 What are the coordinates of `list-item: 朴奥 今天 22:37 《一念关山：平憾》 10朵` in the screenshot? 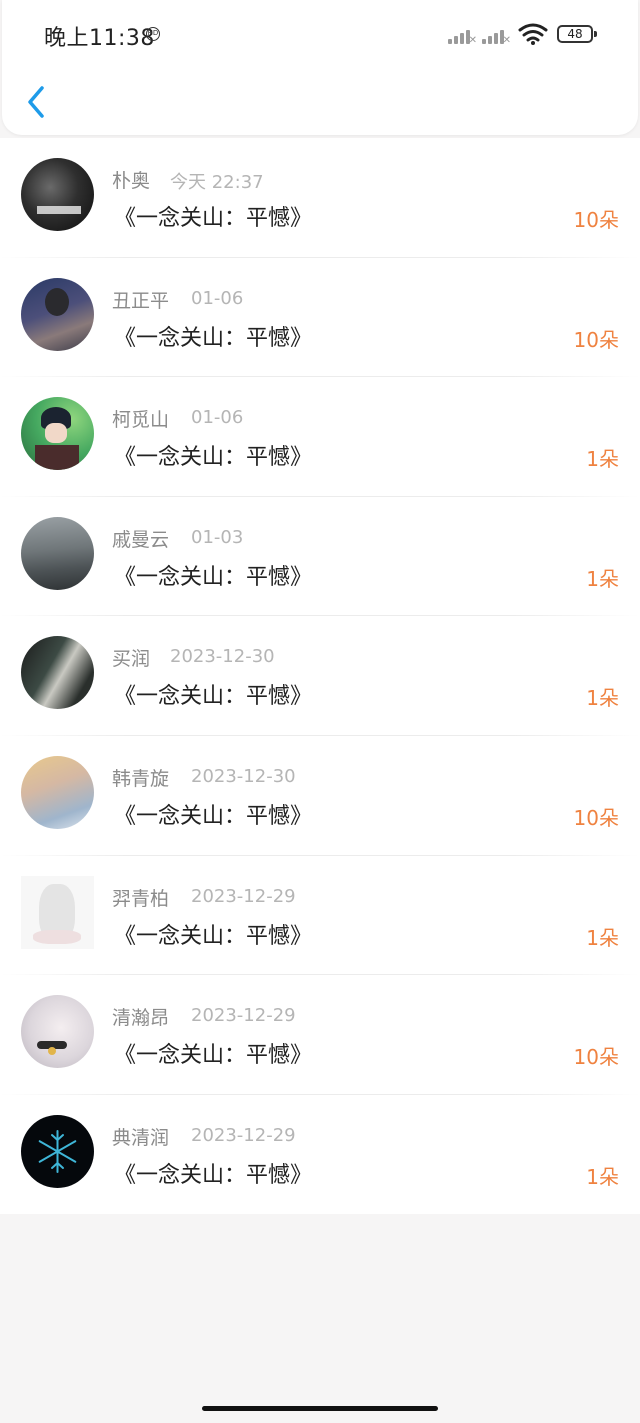 It's located at (320, 198).